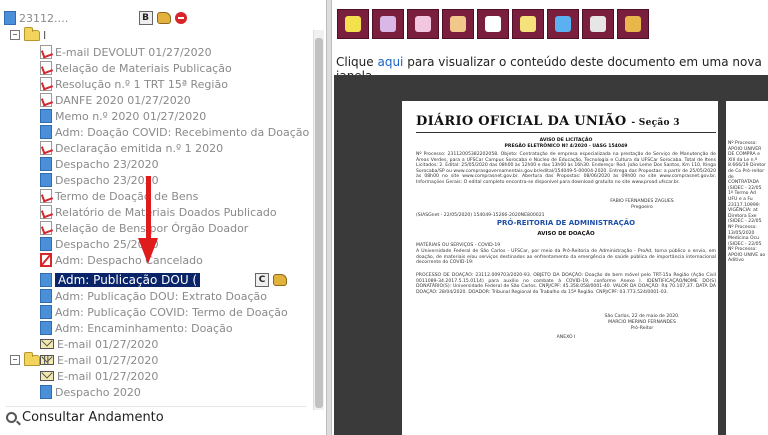 This screenshot has width=768, height=435. Describe the element at coordinates (130, 116) in the screenshot. I see `tree-item-label: Memo n.º 2020 01/27/2020` at that location.